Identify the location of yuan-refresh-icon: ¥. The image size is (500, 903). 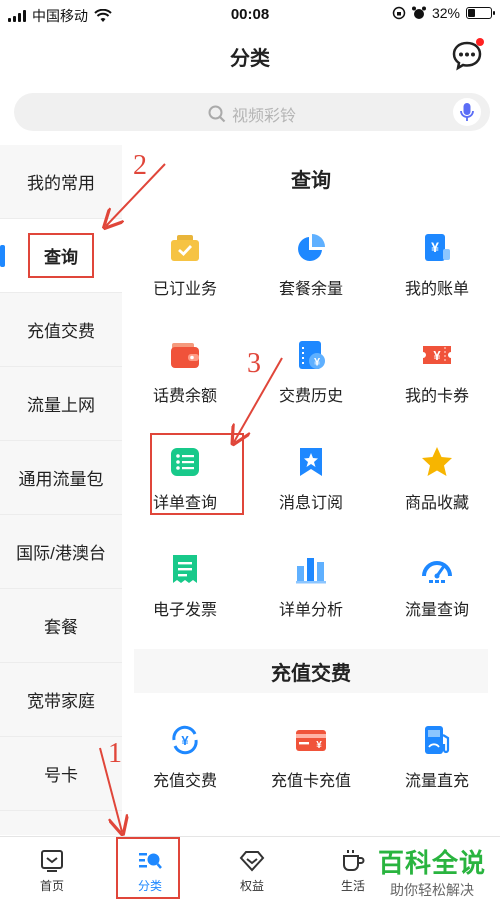
(185, 739).